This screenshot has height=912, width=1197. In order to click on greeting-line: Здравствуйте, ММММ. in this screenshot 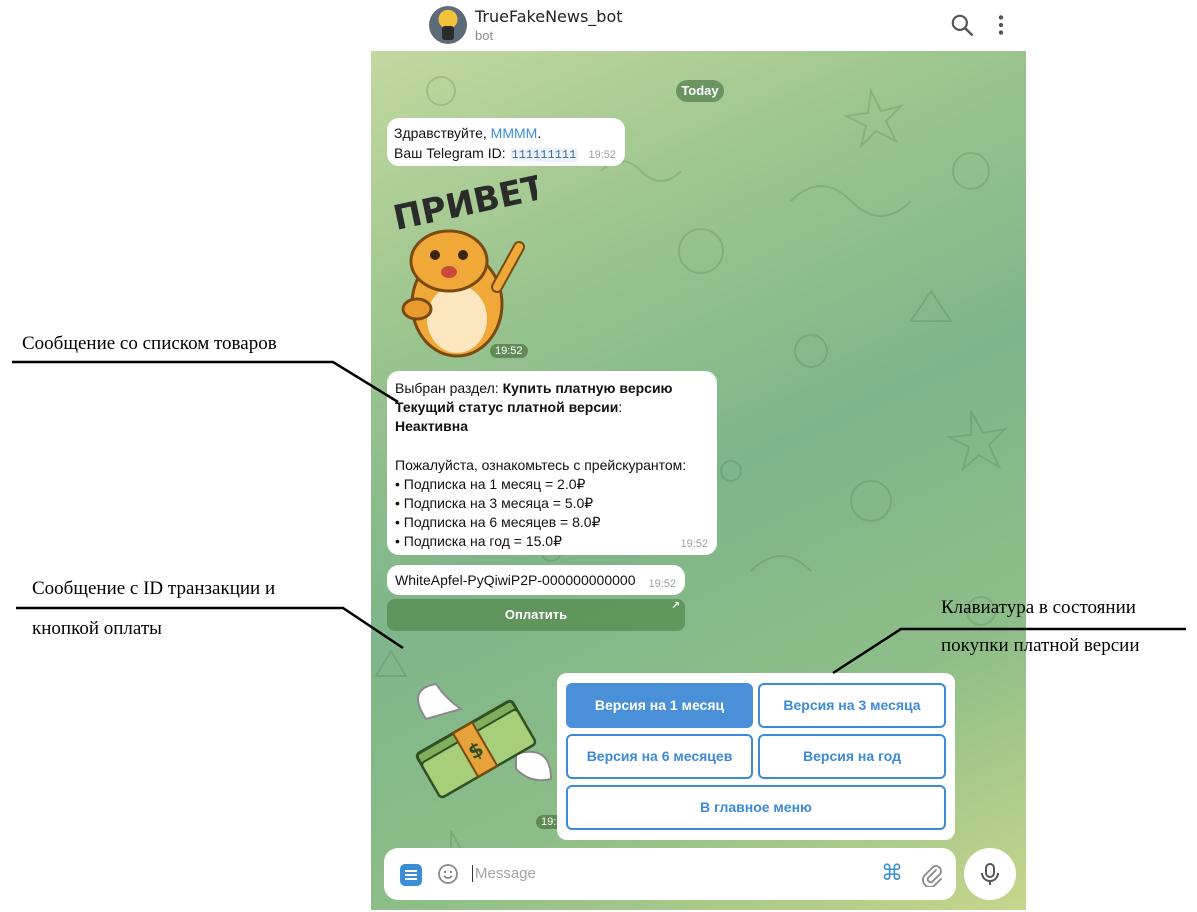, I will do `click(467, 133)`.